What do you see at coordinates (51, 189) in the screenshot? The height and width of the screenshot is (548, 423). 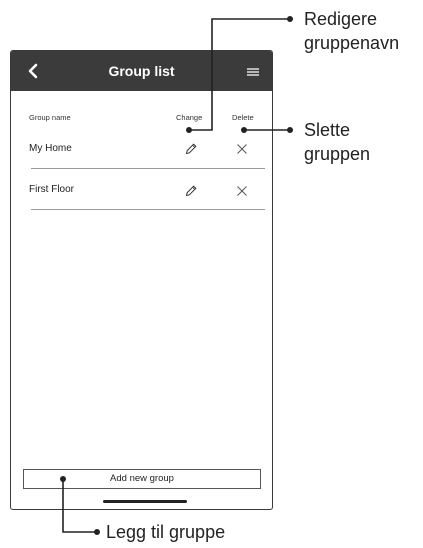 I see `group-name-first-floor: First Floor` at bounding box center [51, 189].